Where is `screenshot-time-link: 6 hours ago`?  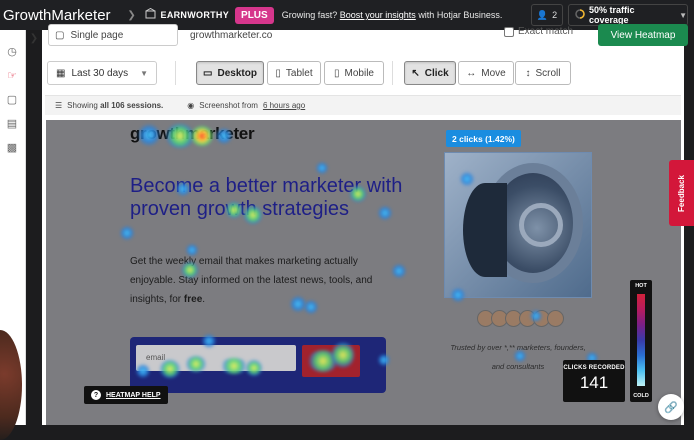
screenshot-time-link: 6 hours ago is located at coordinates (284, 105).